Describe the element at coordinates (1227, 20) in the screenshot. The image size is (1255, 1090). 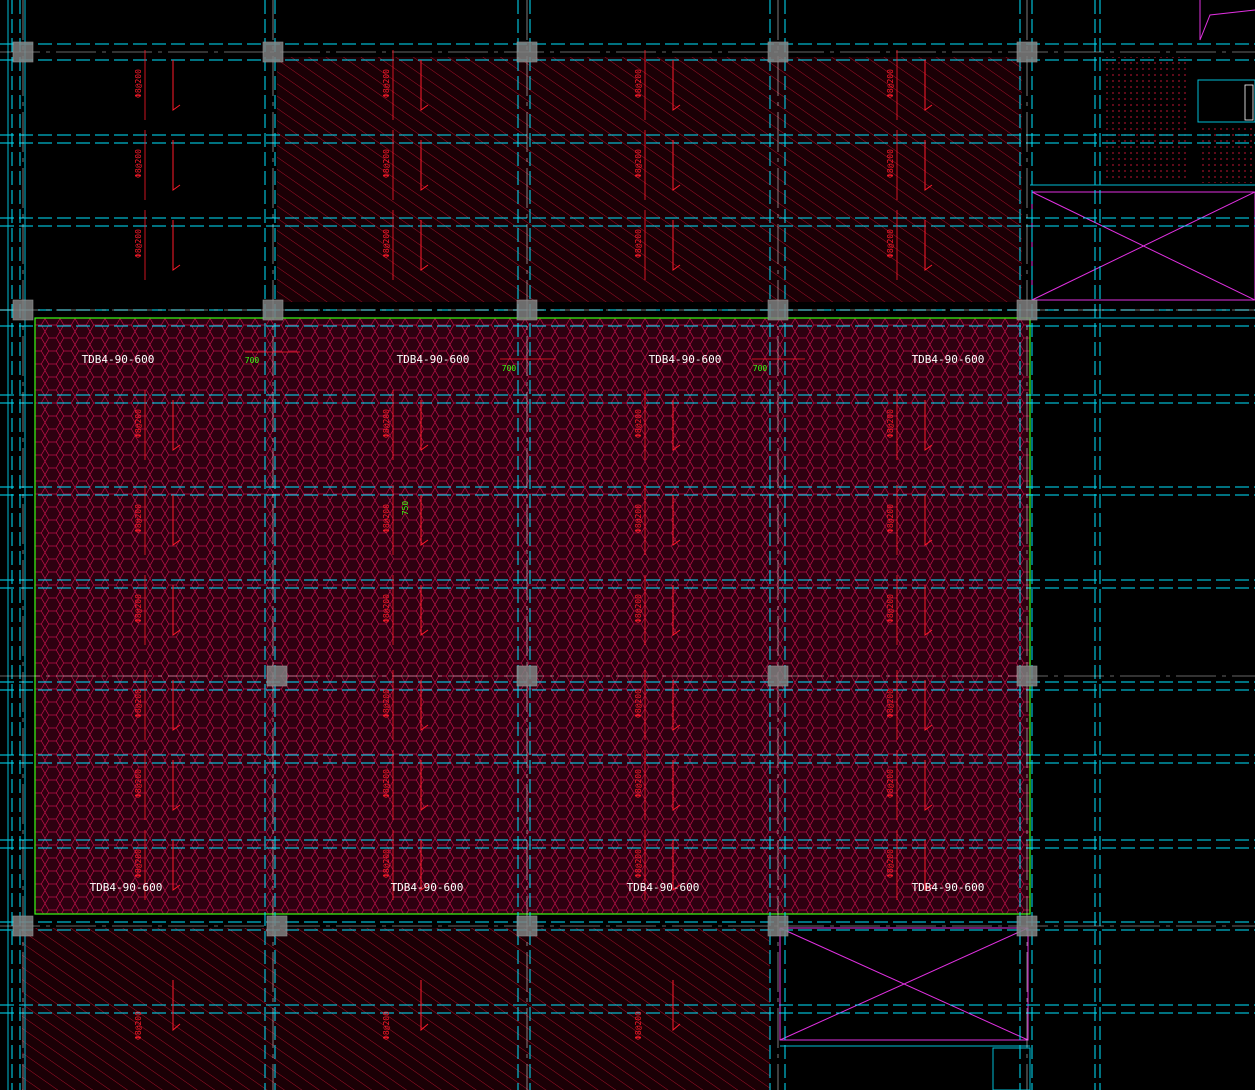
I see `detail-line` at that location.